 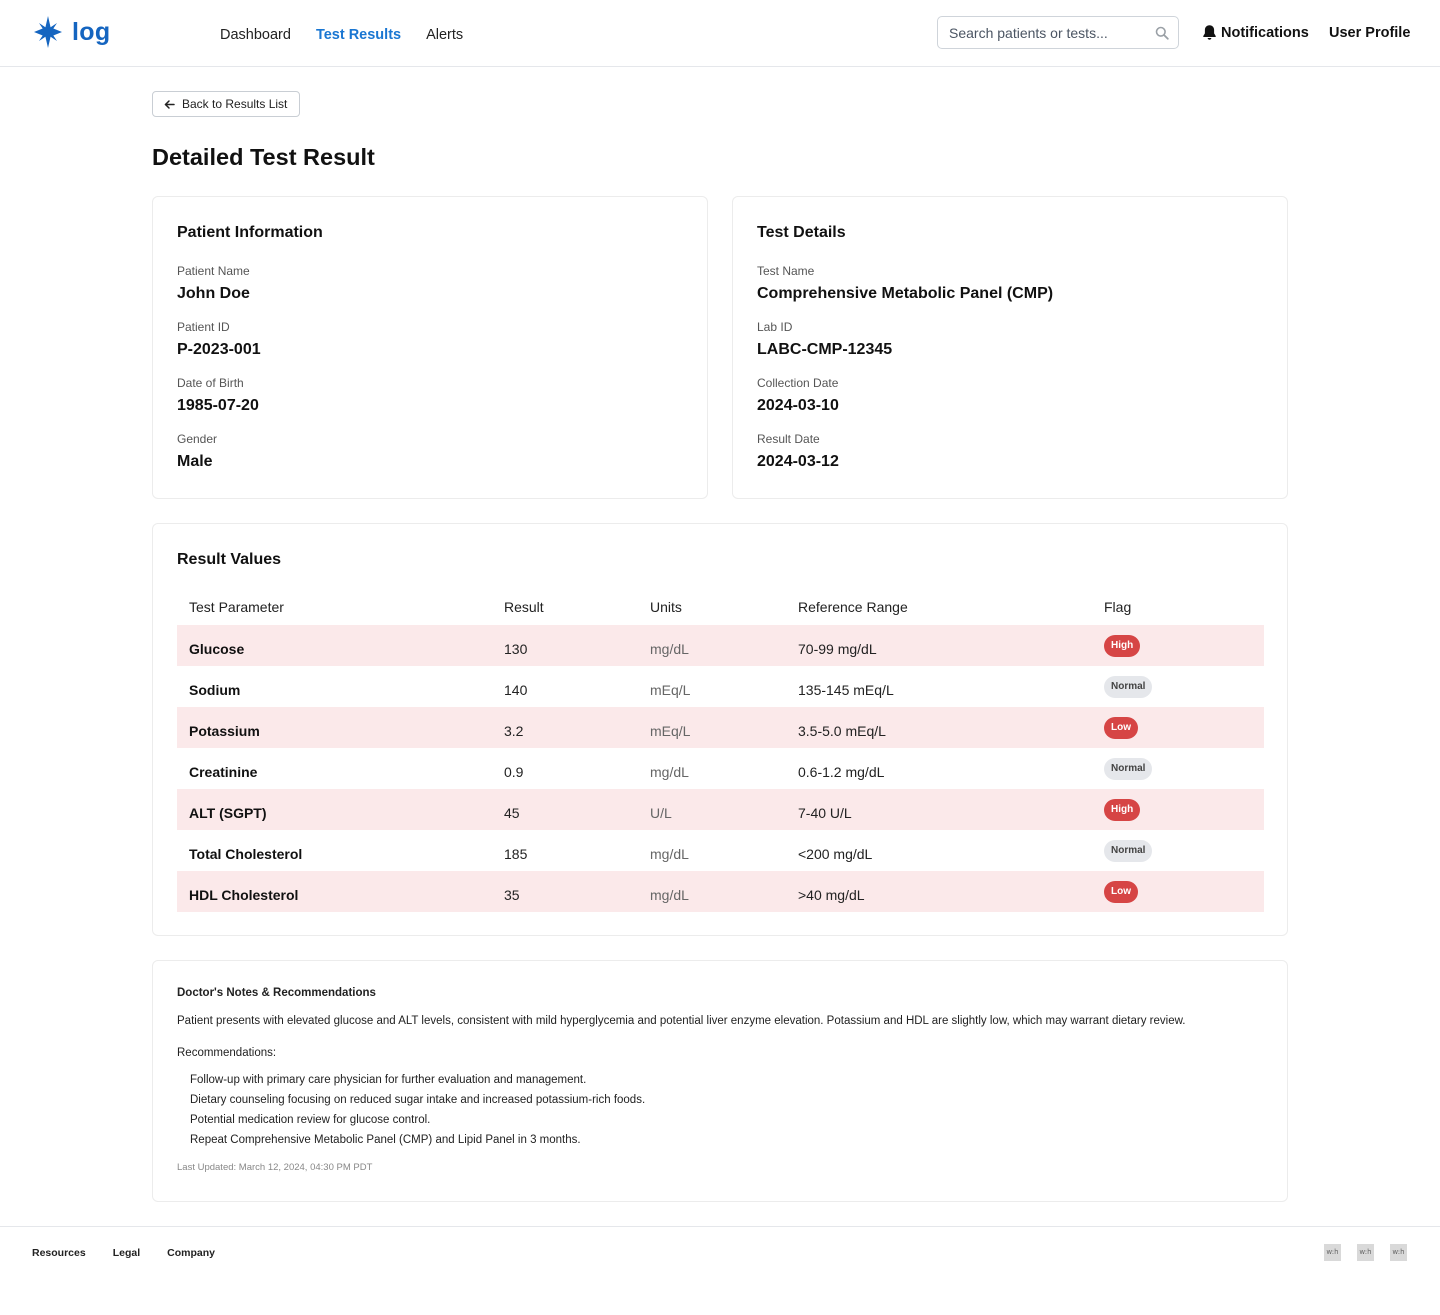 I want to click on search-box, so click(x=1058, y=32).